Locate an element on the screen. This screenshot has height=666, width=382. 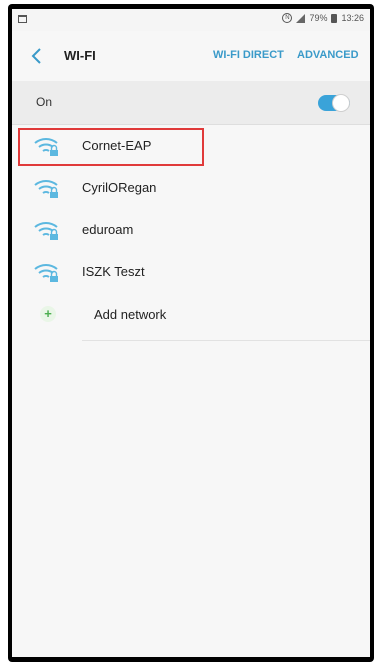
divider is located at coordinates (226, 340).